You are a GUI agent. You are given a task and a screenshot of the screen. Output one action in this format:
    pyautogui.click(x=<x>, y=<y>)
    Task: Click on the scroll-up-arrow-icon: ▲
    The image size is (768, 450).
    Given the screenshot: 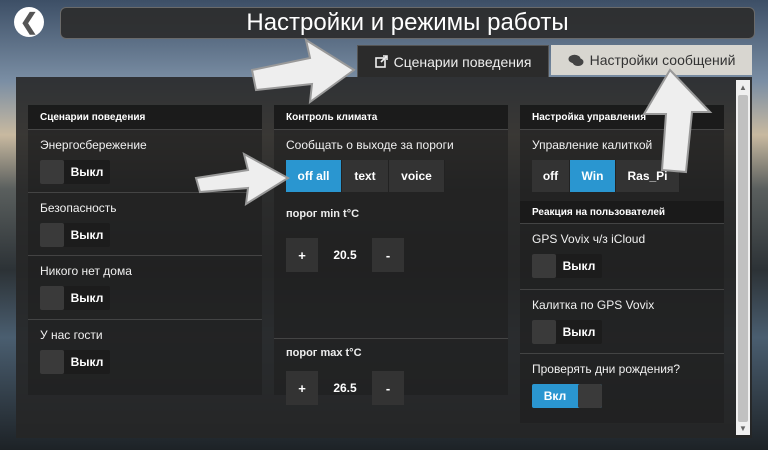 What is the action you would take?
    pyautogui.click(x=743, y=87)
    